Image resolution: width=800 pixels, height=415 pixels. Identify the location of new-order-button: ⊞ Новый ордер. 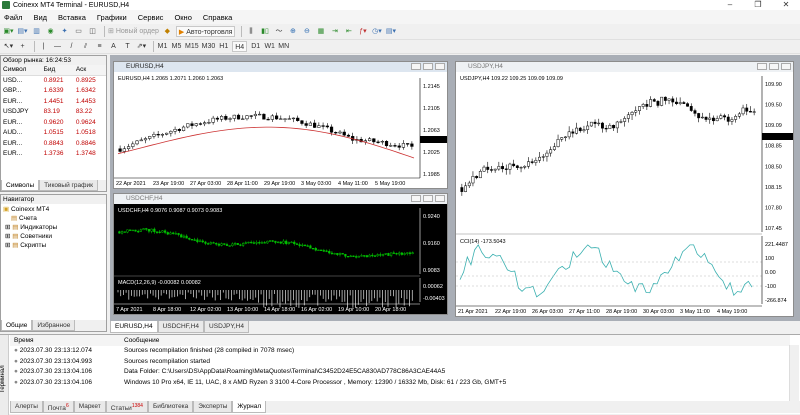
(133, 31).